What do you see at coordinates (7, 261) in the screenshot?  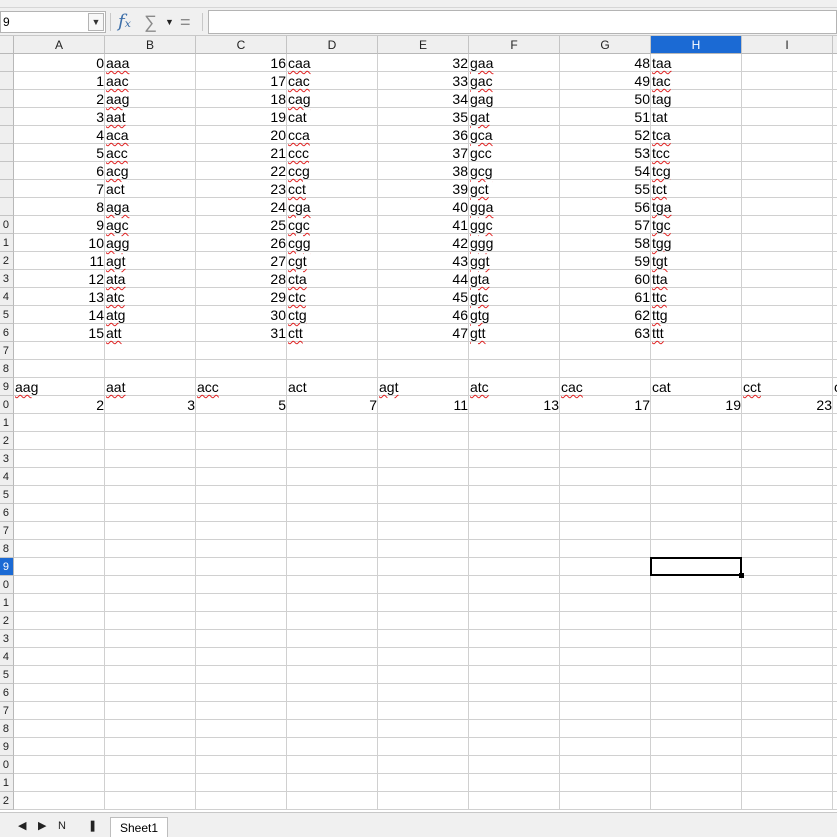 I see `row-header: 2` at bounding box center [7, 261].